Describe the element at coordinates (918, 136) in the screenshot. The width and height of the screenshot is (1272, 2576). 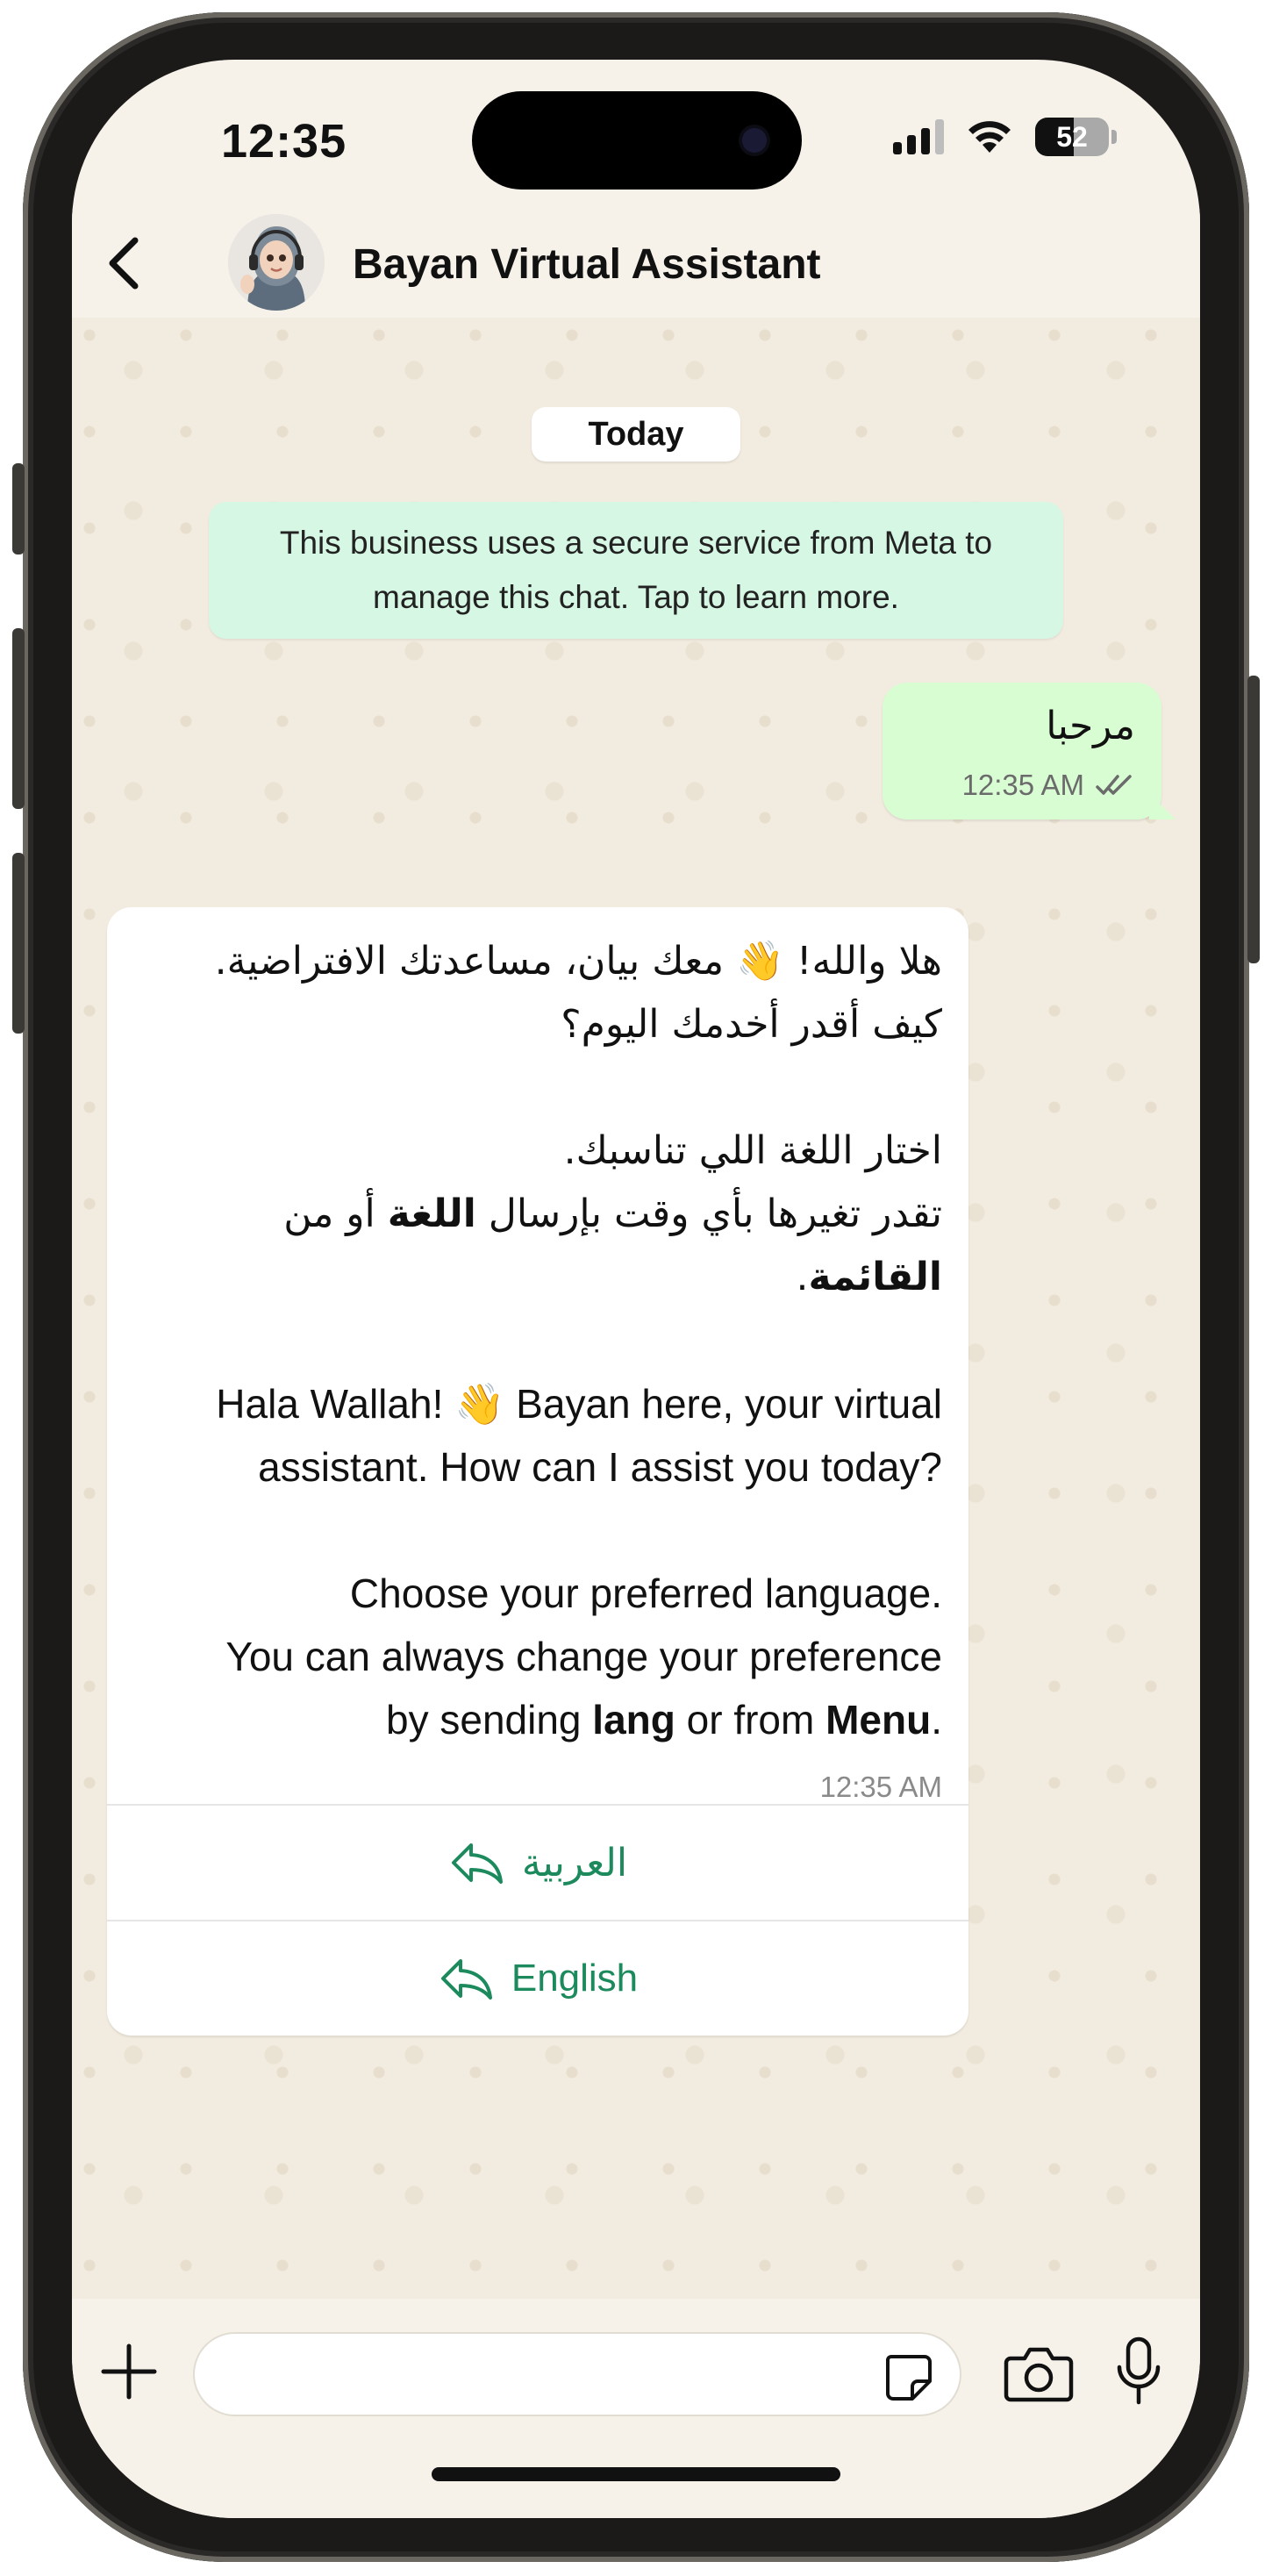
I see `cellular-signal-icon` at that location.